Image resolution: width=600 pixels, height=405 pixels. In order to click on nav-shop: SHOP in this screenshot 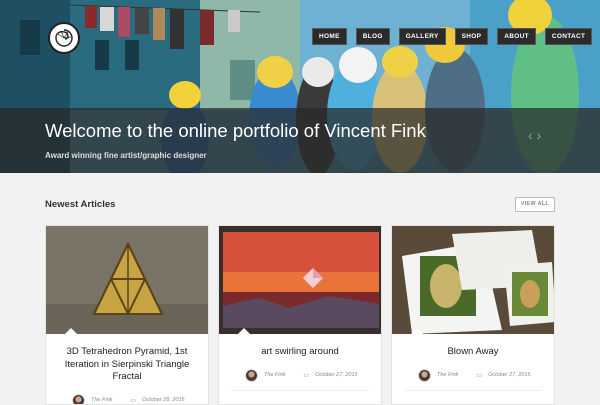, I will do `click(472, 36)`.